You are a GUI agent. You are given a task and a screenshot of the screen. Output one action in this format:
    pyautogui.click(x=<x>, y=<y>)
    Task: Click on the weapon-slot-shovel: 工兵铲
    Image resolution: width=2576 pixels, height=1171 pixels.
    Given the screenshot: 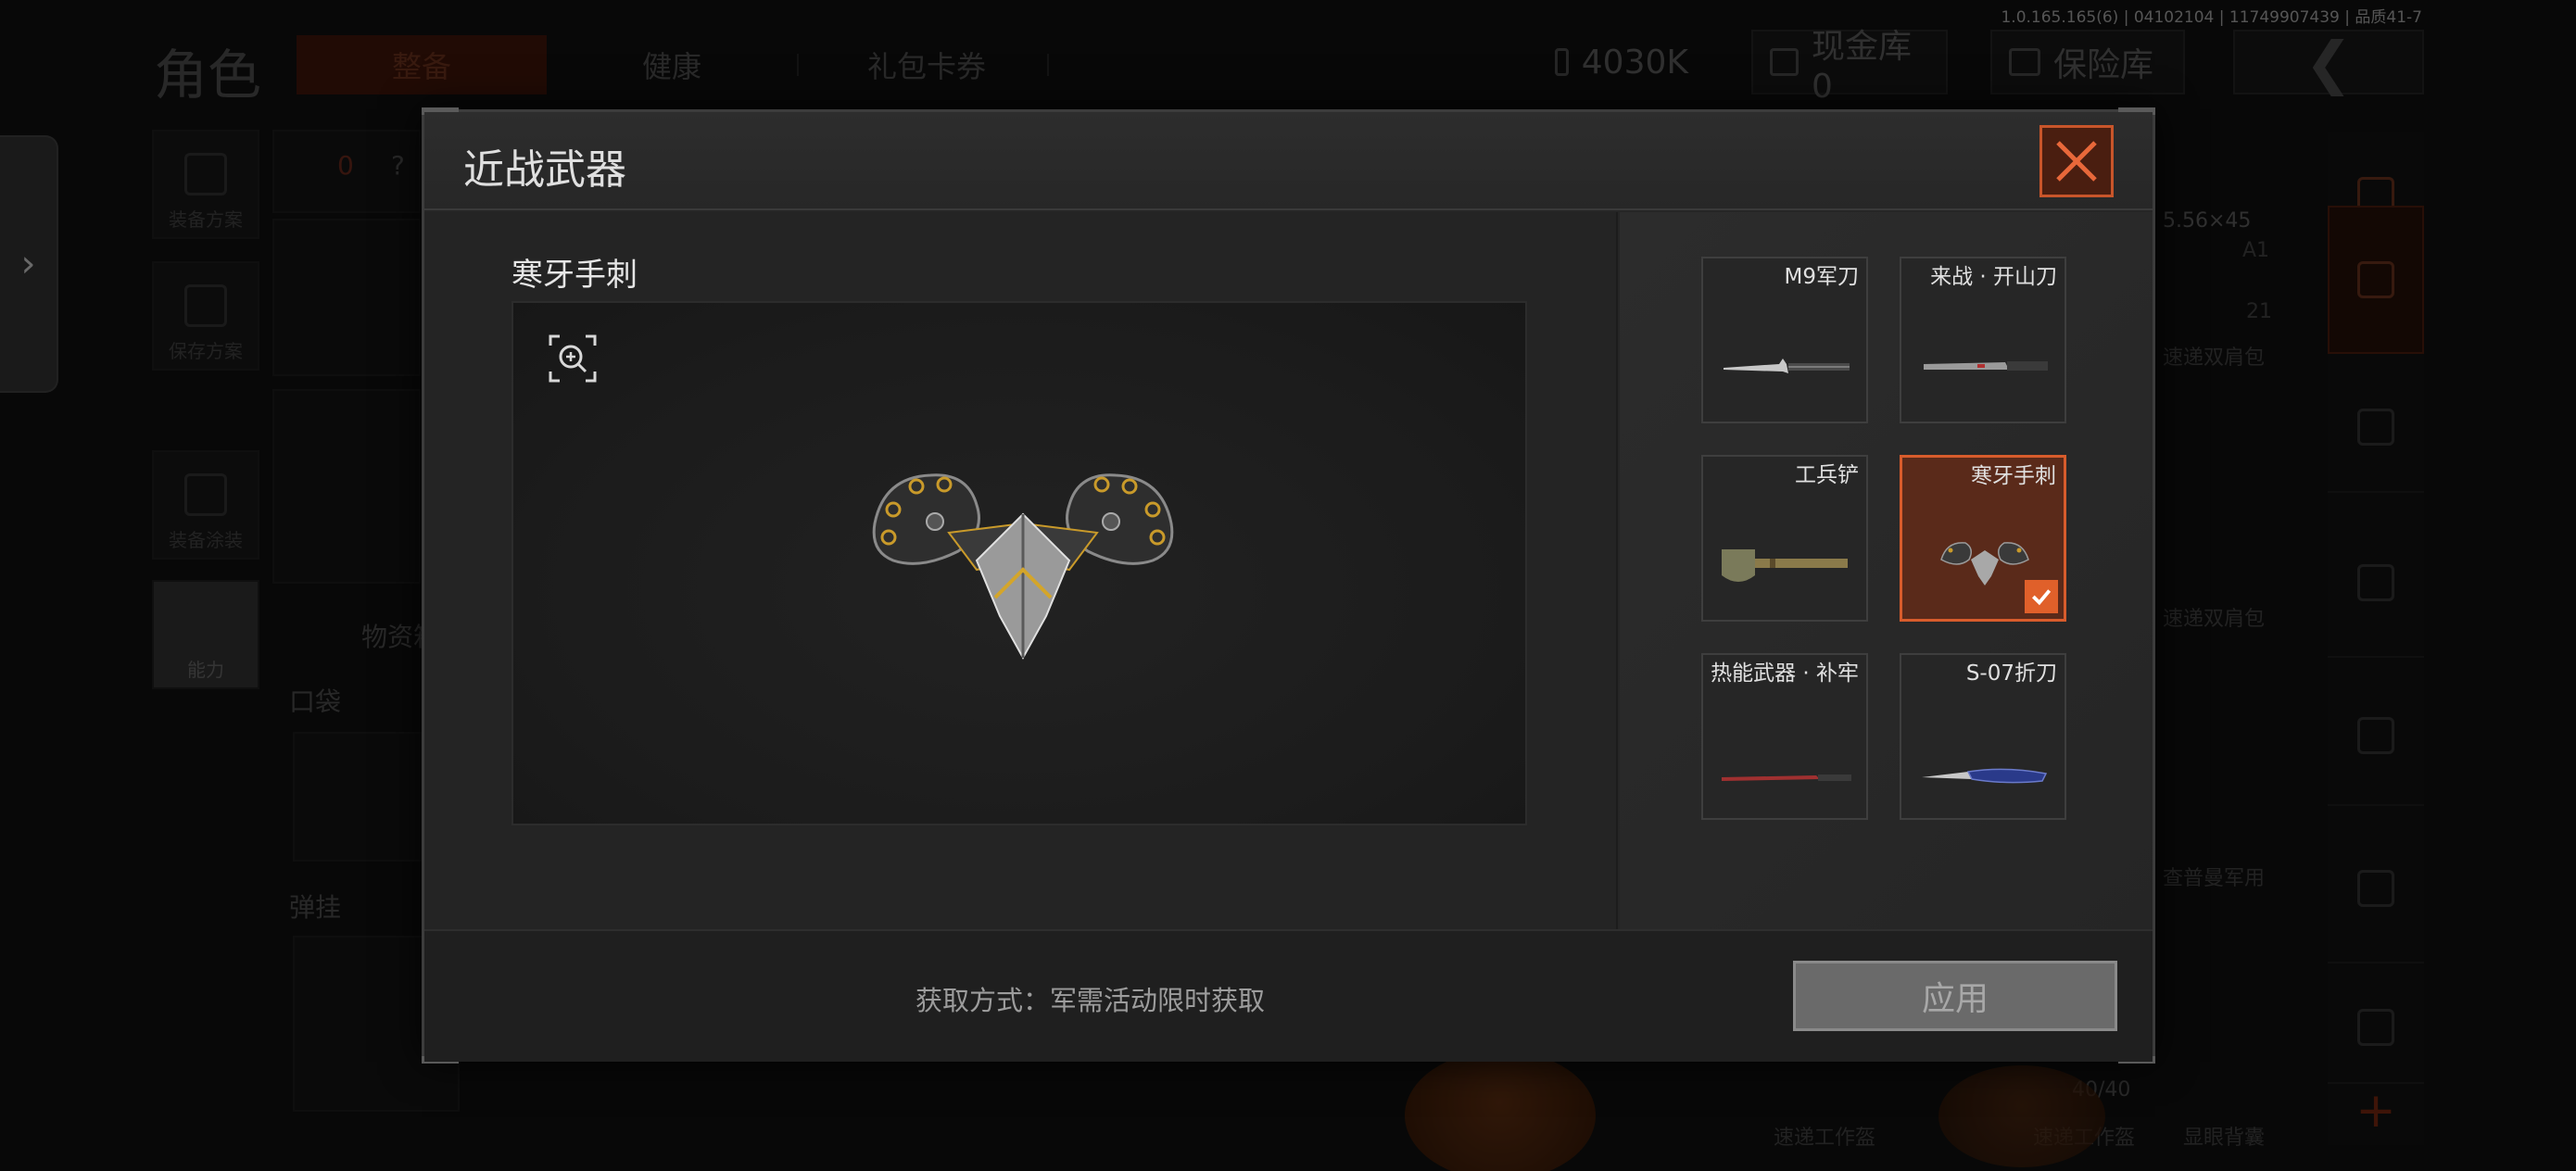 What is the action you would take?
    pyautogui.click(x=1784, y=539)
    